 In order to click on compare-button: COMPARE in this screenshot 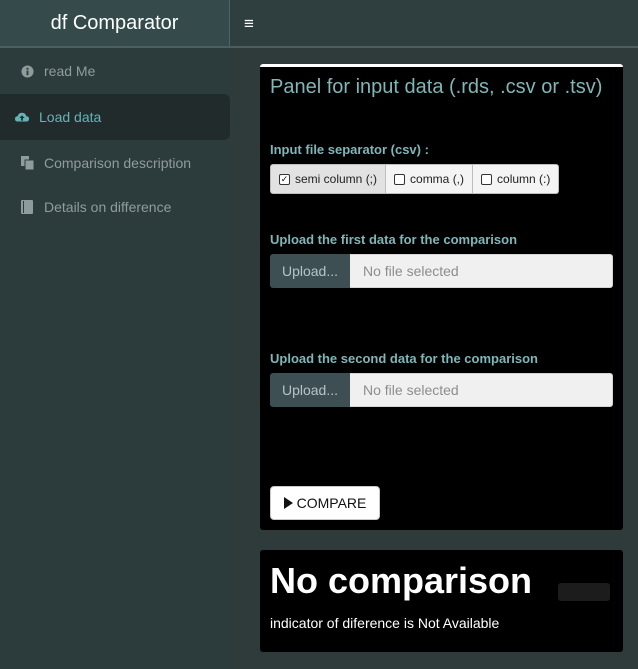, I will do `click(325, 503)`.